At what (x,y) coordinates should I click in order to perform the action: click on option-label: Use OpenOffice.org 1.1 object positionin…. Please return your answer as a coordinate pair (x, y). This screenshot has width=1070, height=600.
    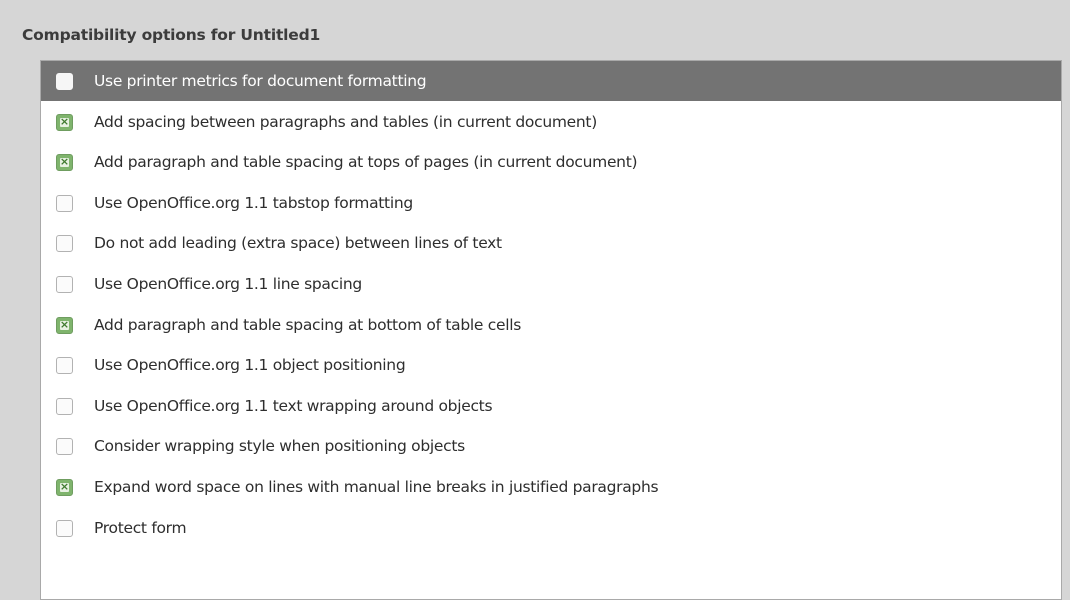
    Looking at the image, I should click on (250, 365).